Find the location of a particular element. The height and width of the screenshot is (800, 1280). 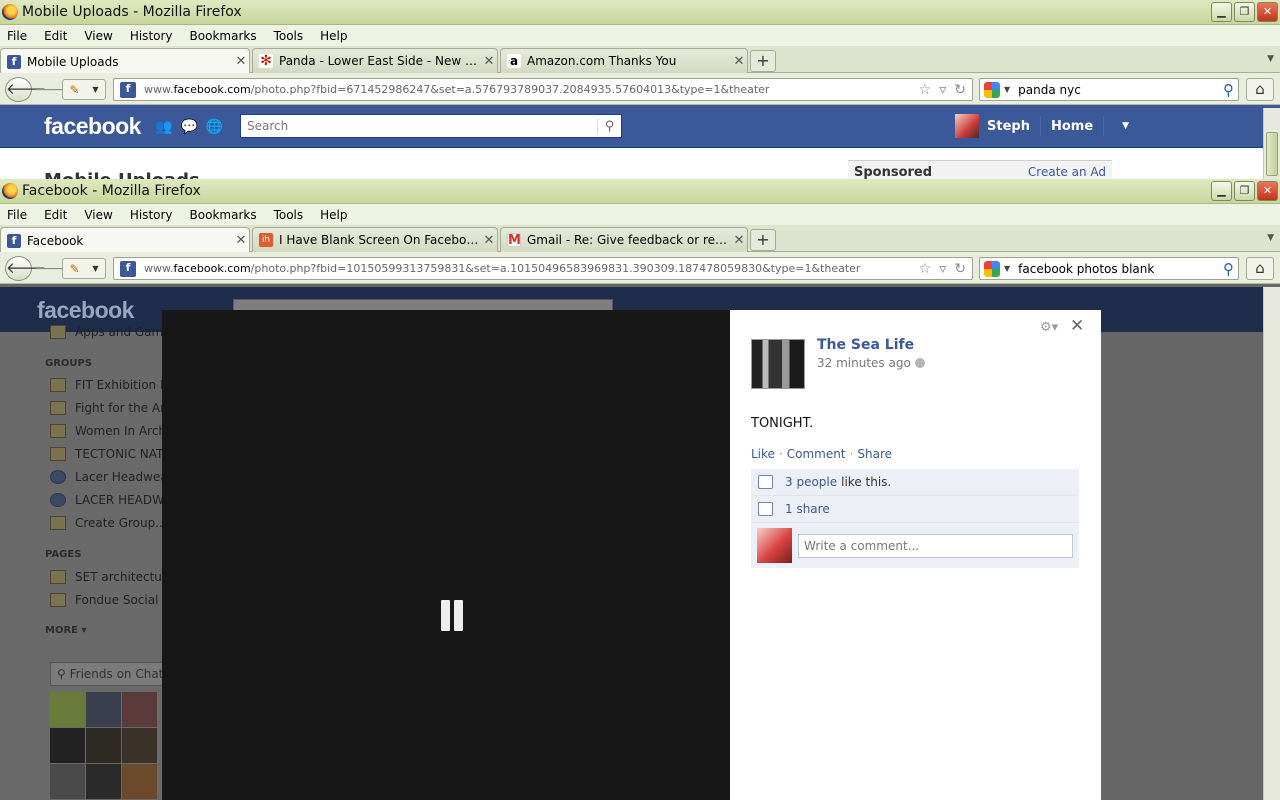

sidebar-item-group: Women In Arch is located at coordinates (108, 431).